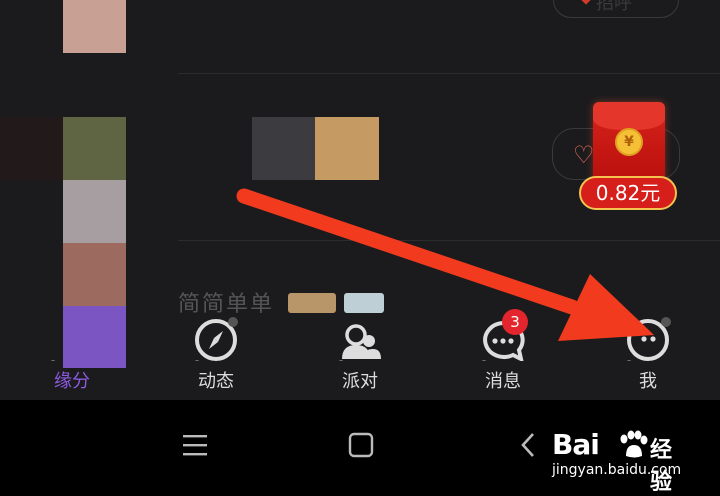 The image size is (720, 496). What do you see at coordinates (195, 445) in the screenshot?
I see `menu-icon` at bounding box center [195, 445].